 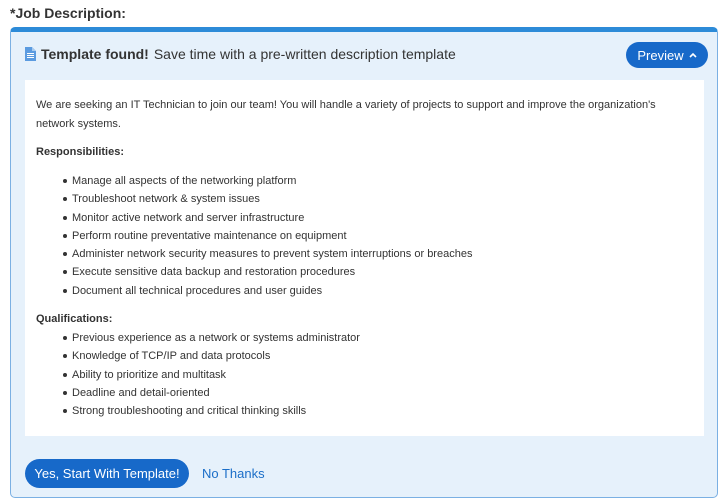 What do you see at coordinates (693, 55) in the screenshot?
I see `chevron-up-icon` at bounding box center [693, 55].